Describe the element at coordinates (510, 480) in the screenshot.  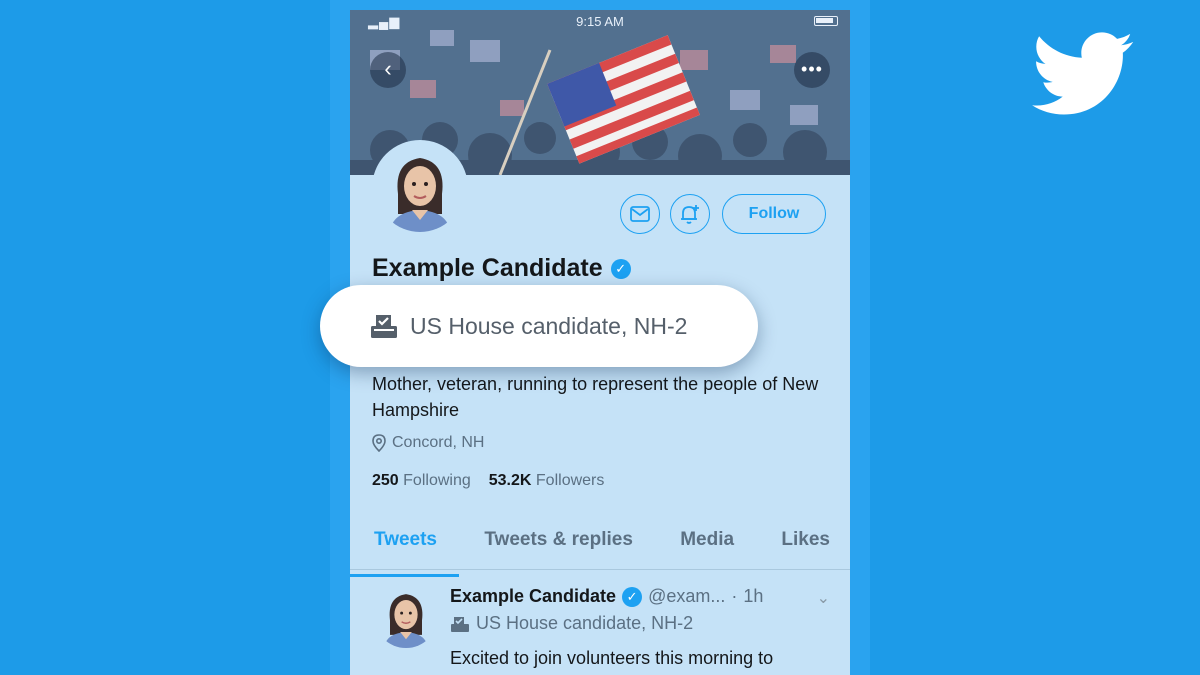
I see `followers-count: 53.2K` at that location.